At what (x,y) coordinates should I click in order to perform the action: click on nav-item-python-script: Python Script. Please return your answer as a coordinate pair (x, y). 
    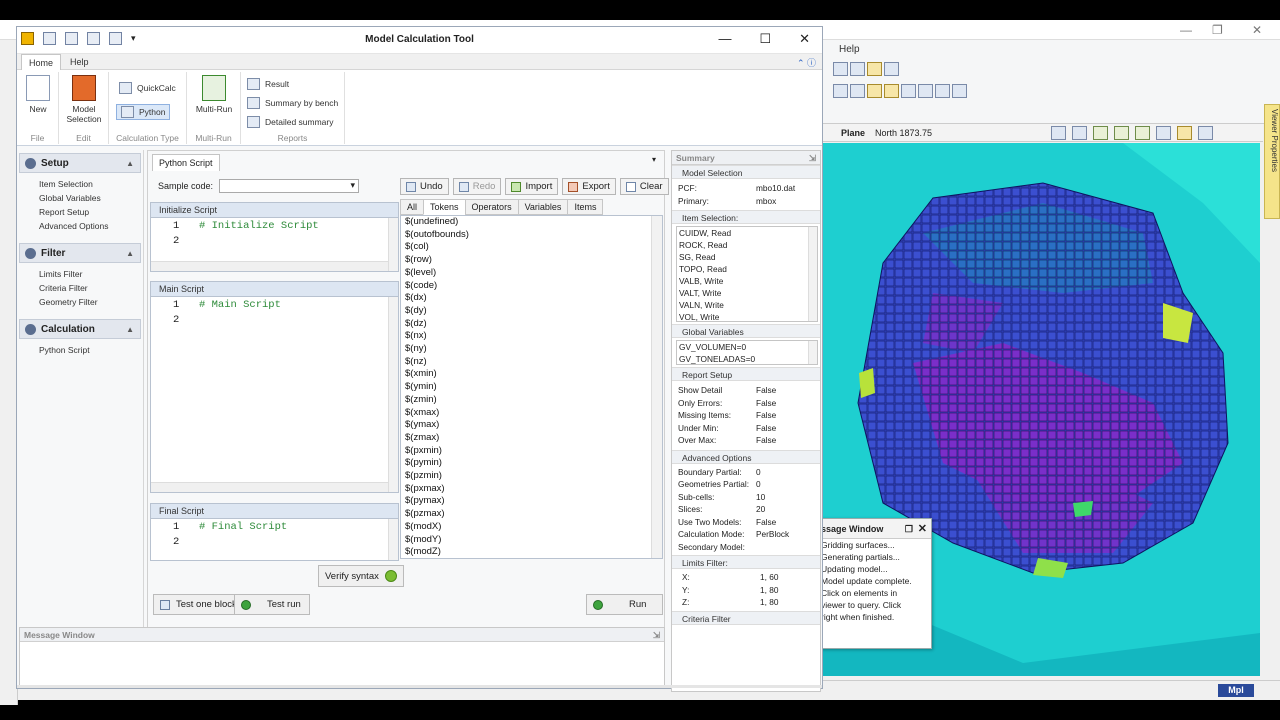
    Looking at the image, I should click on (81, 350).